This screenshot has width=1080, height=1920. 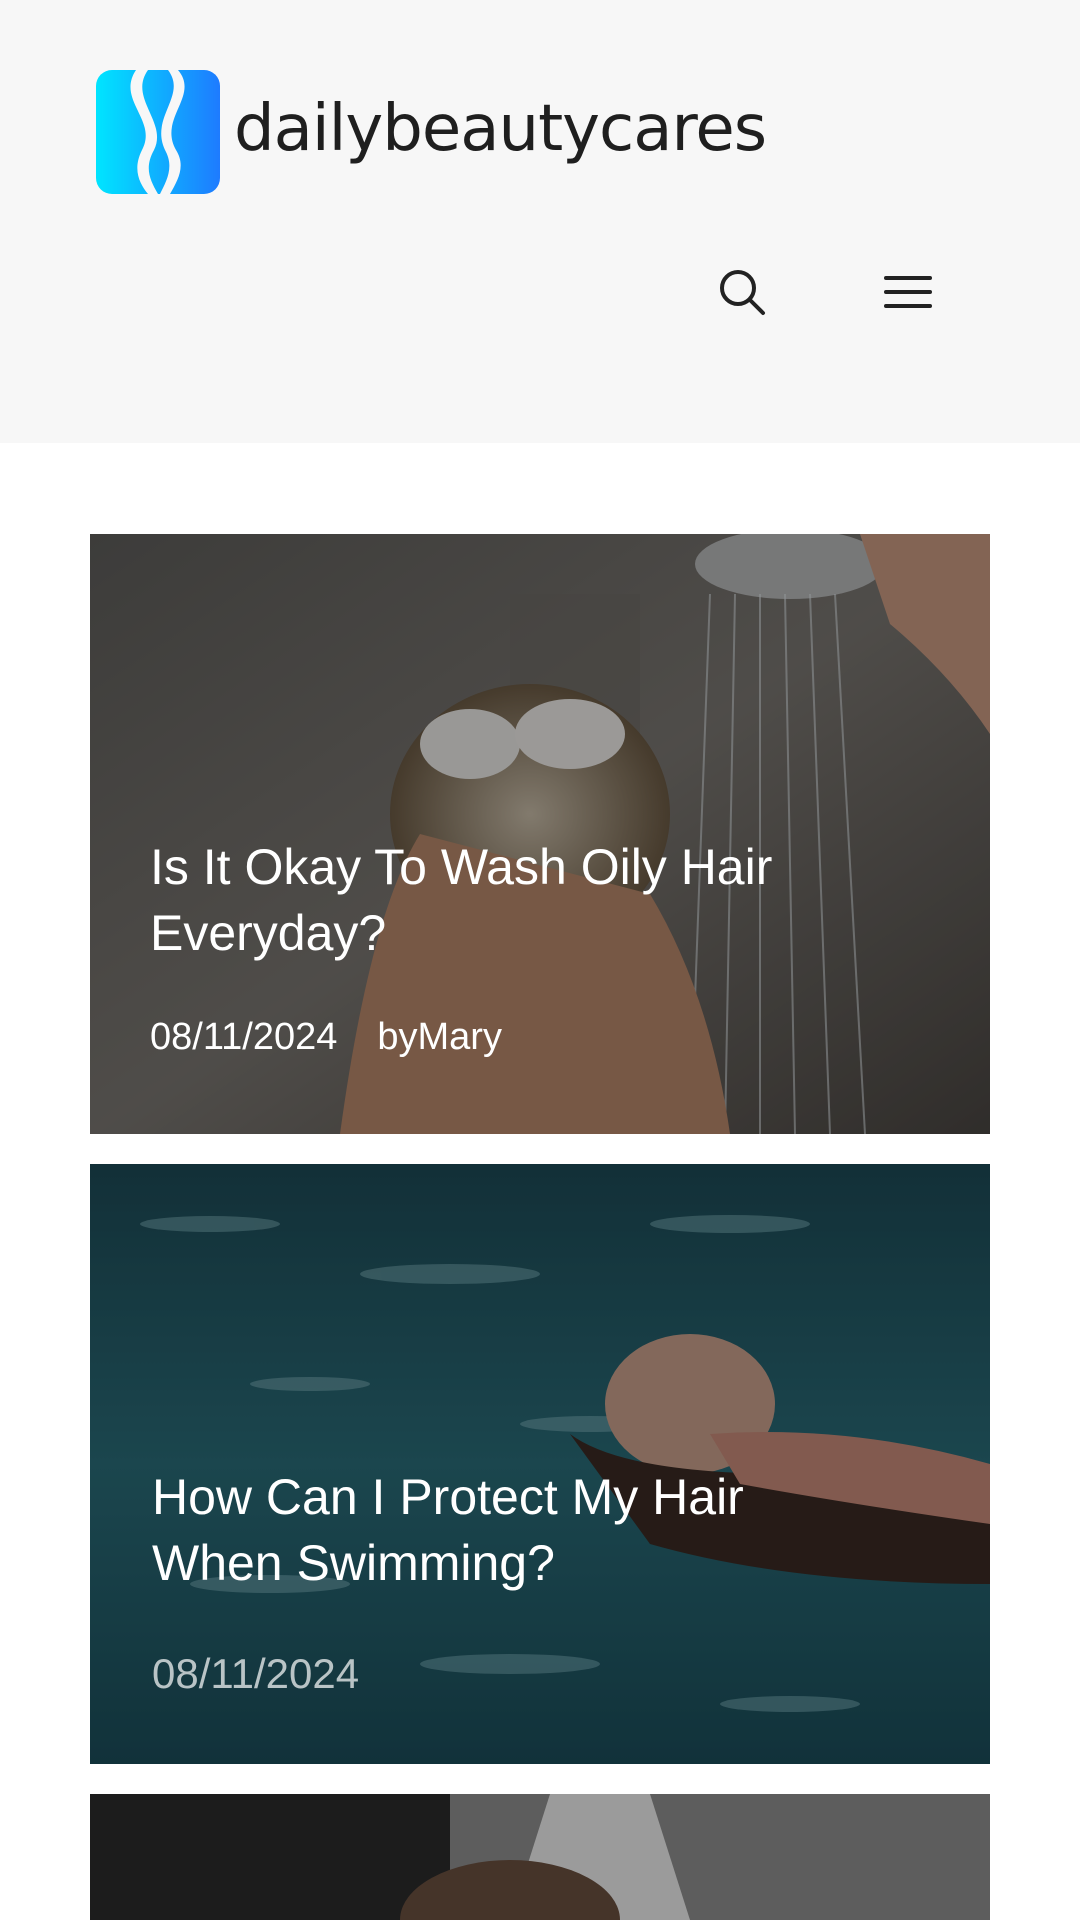 I want to click on search-button, so click(x=742, y=292).